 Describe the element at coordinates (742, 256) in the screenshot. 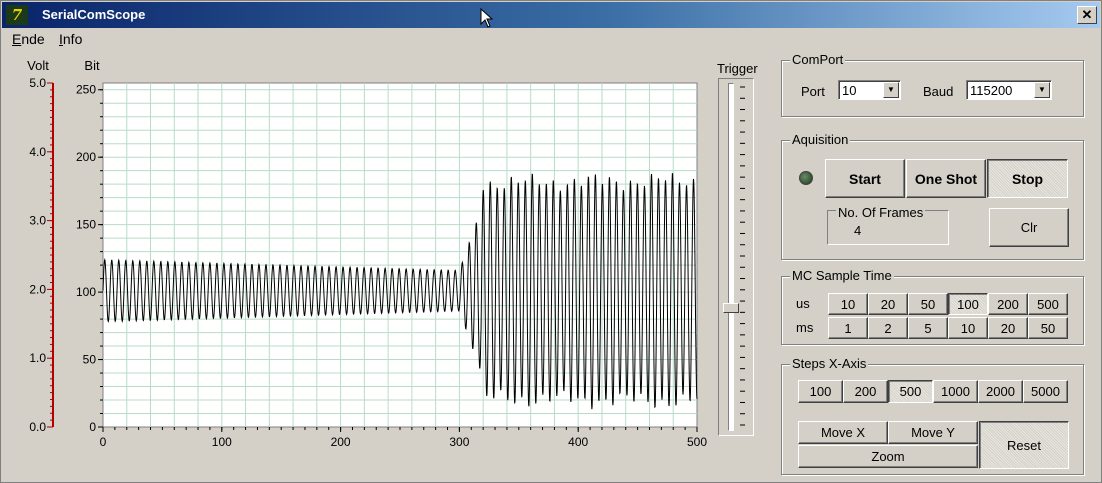

I see `trigger-ticks` at that location.